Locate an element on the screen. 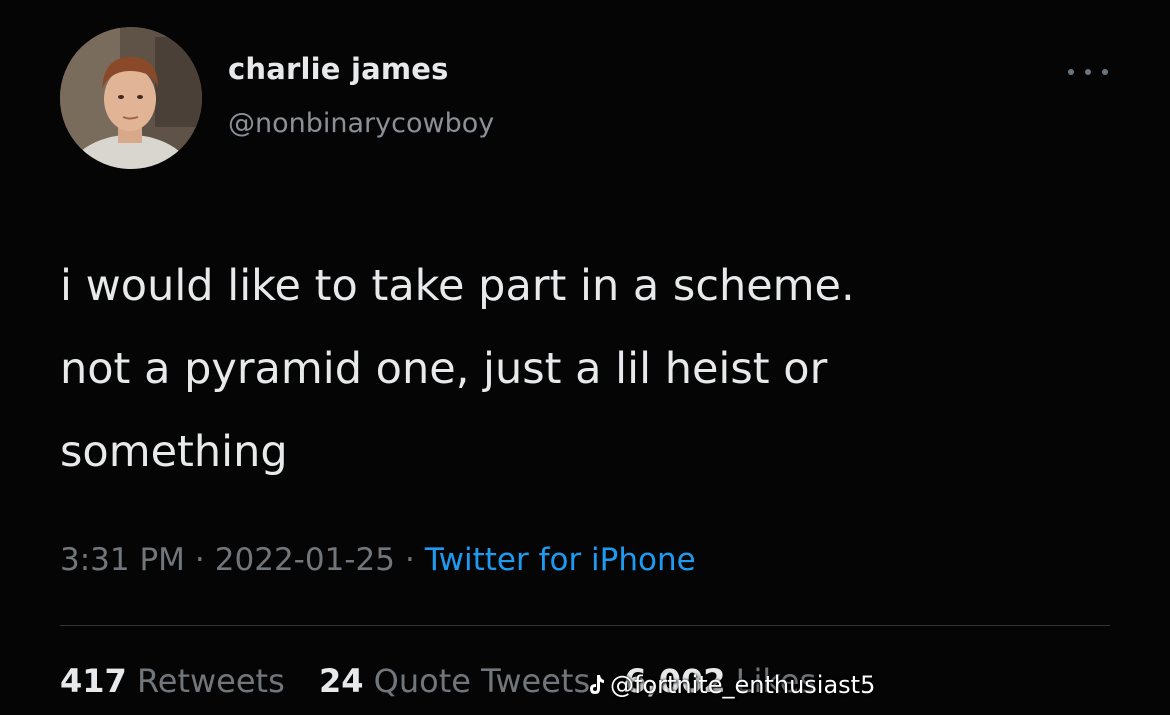  more-options-icon is located at coordinates (1088, 72).